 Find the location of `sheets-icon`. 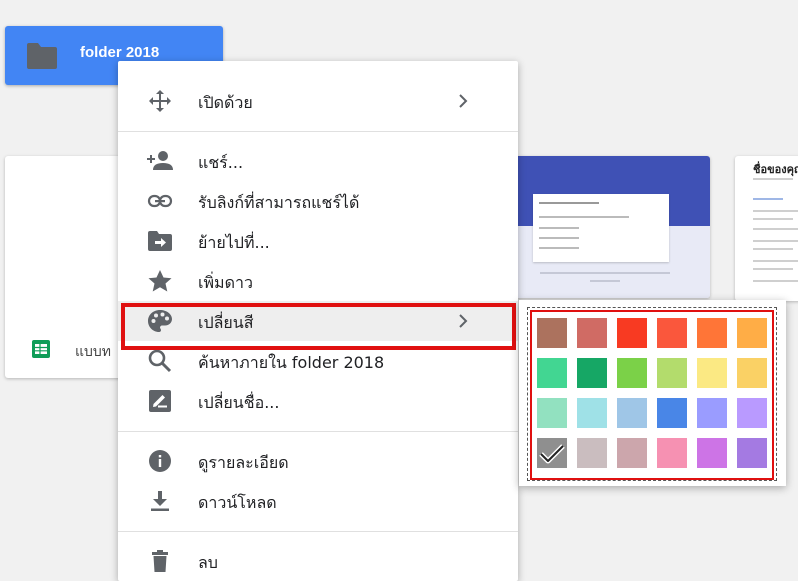

sheets-icon is located at coordinates (41, 349).